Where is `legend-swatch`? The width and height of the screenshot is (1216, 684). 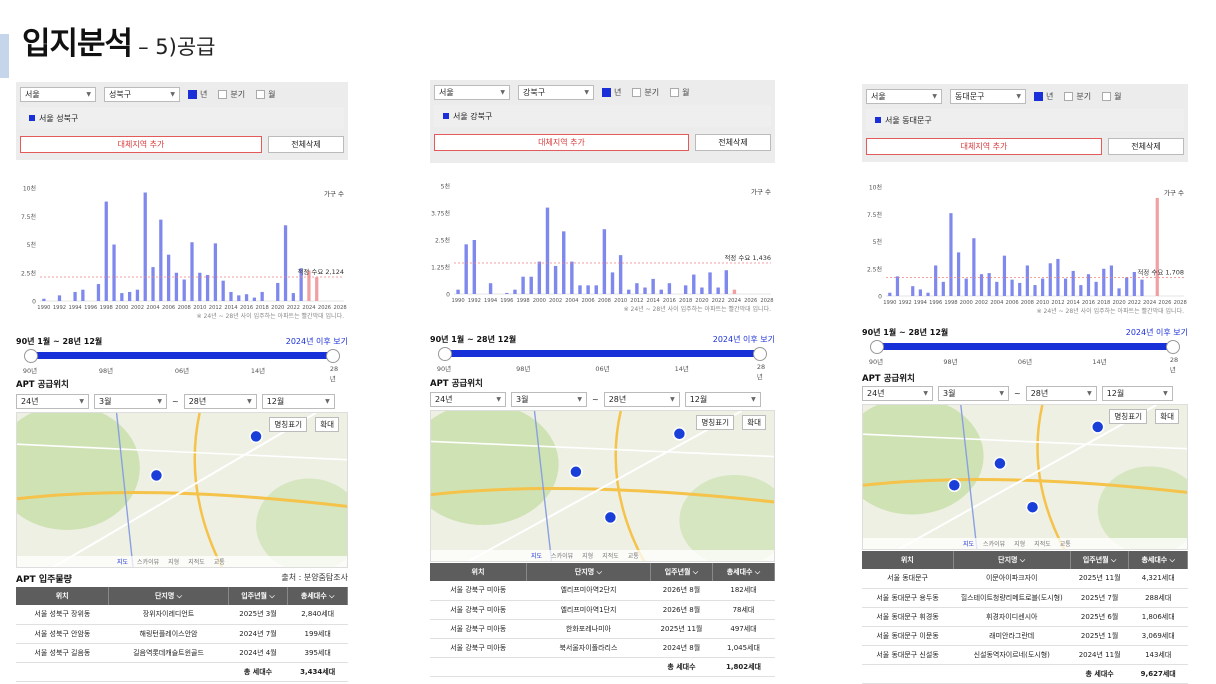
legend-swatch is located at coordinates (878, 120).